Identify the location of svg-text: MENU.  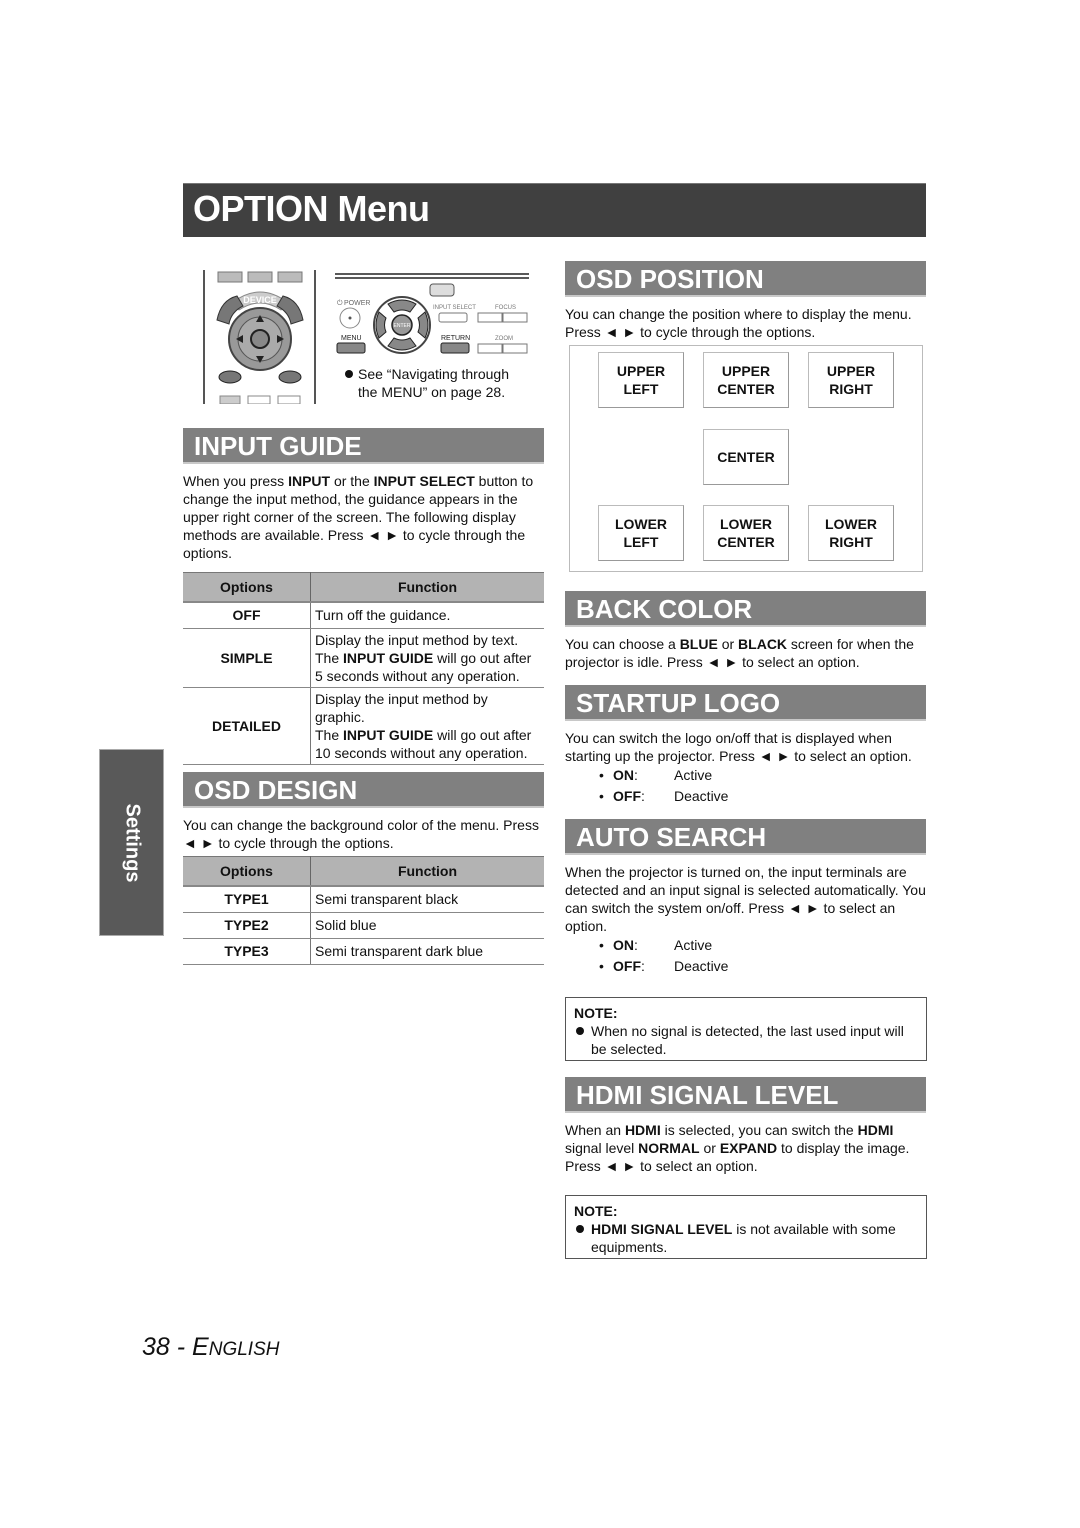
(351, 338).